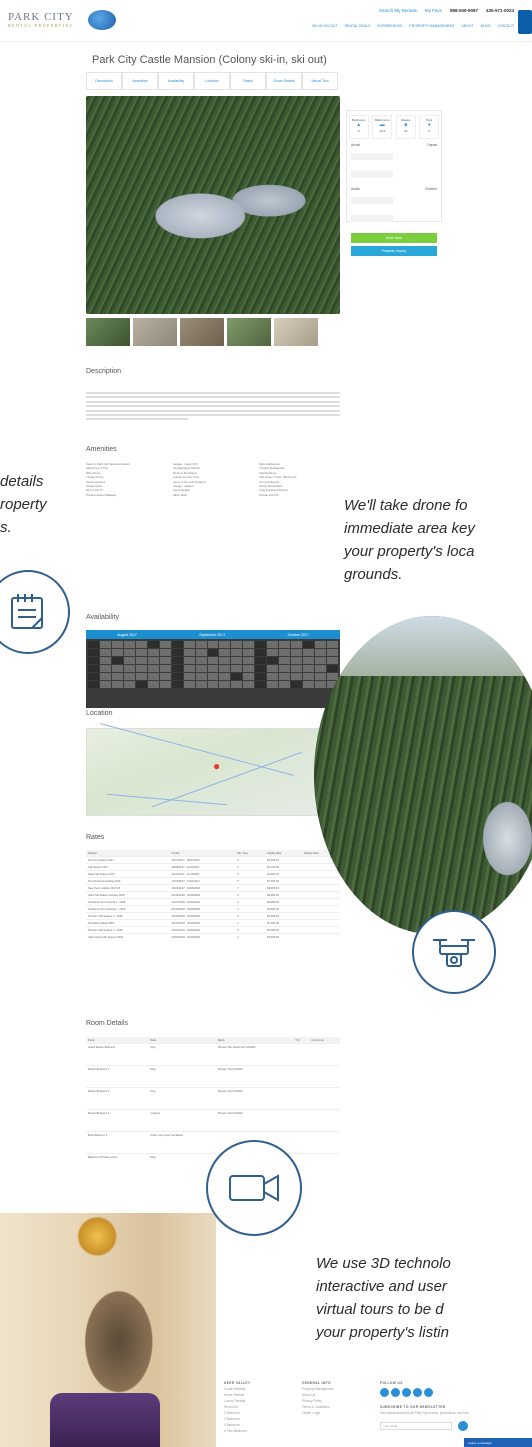 The width and height of the screenshot is (532, 1447). Describe the element at coordinates (237, 1431) in the screenshot. I see `footer-link: 5 Plus Bedroom` at that location.